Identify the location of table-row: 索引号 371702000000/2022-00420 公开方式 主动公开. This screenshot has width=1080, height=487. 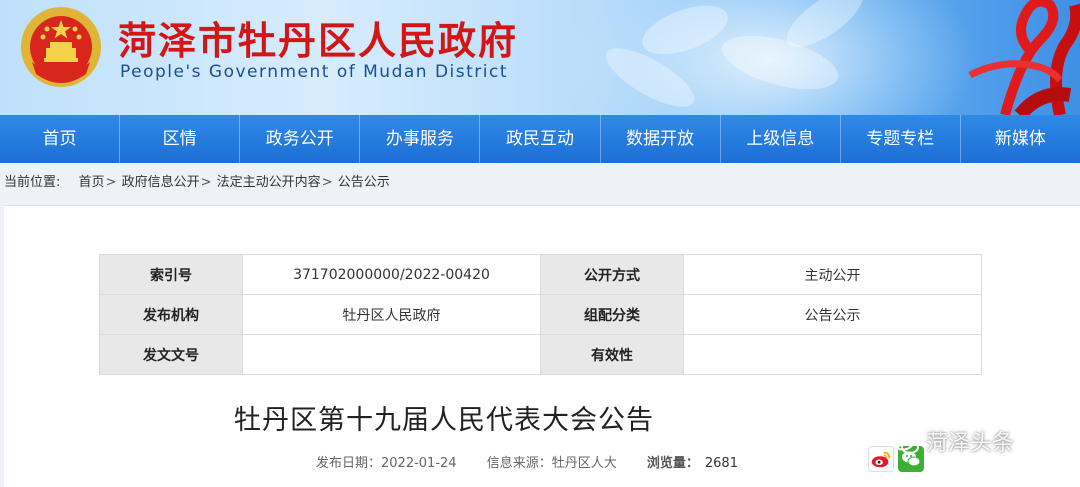
(540, 274).